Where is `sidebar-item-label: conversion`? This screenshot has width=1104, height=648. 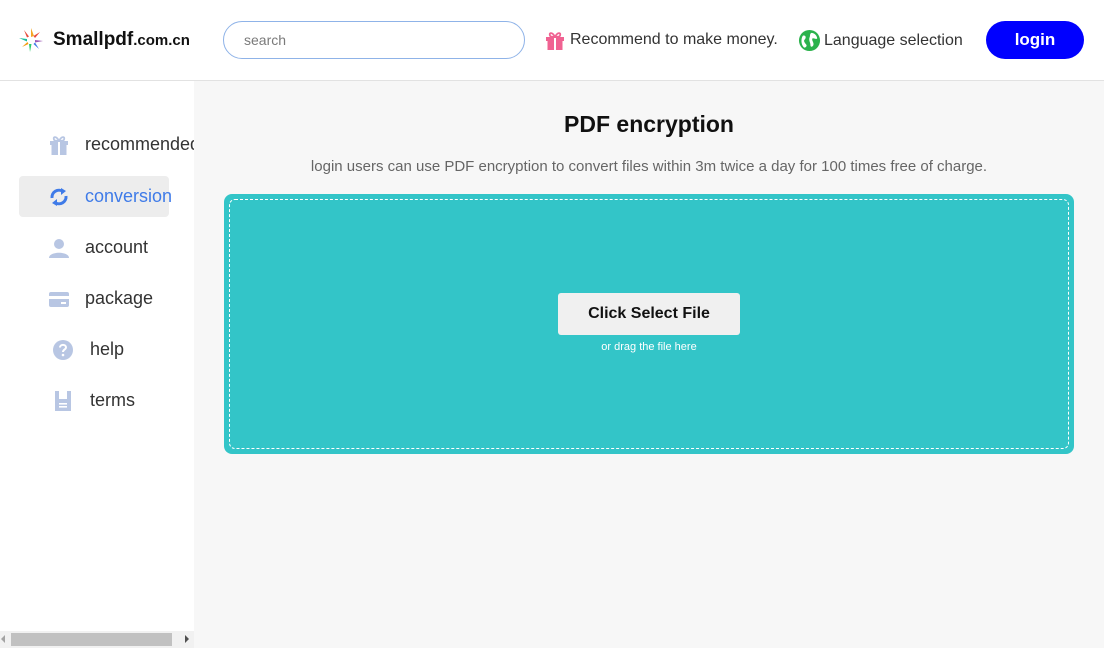 sidebar-item-label: conversion is located at coordinates (129, 196).